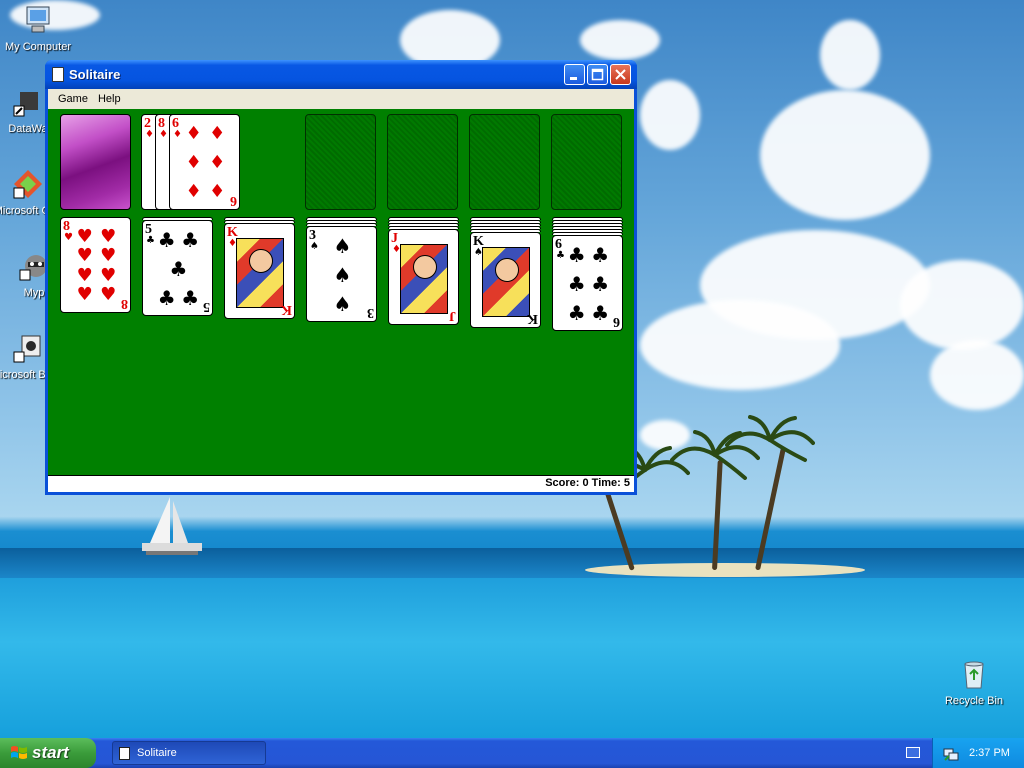 This screenshot has width=1024, height=768. What do you see at coordinates (109, 99) in the screenshot?
I see `menu-help: Help` at bounding box center [109, 99].